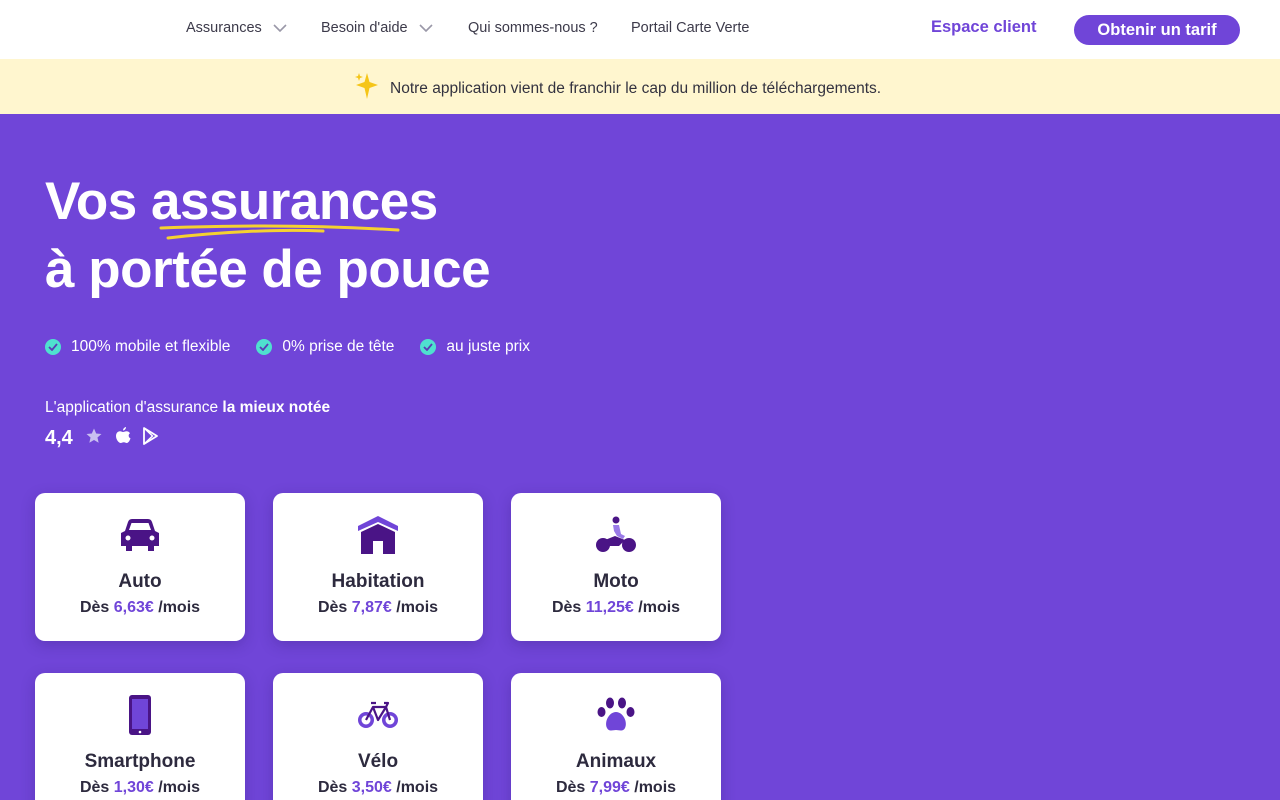 The image size is (1280, 800). I want to click on price-amount: 6,63€, so click(133, 607).